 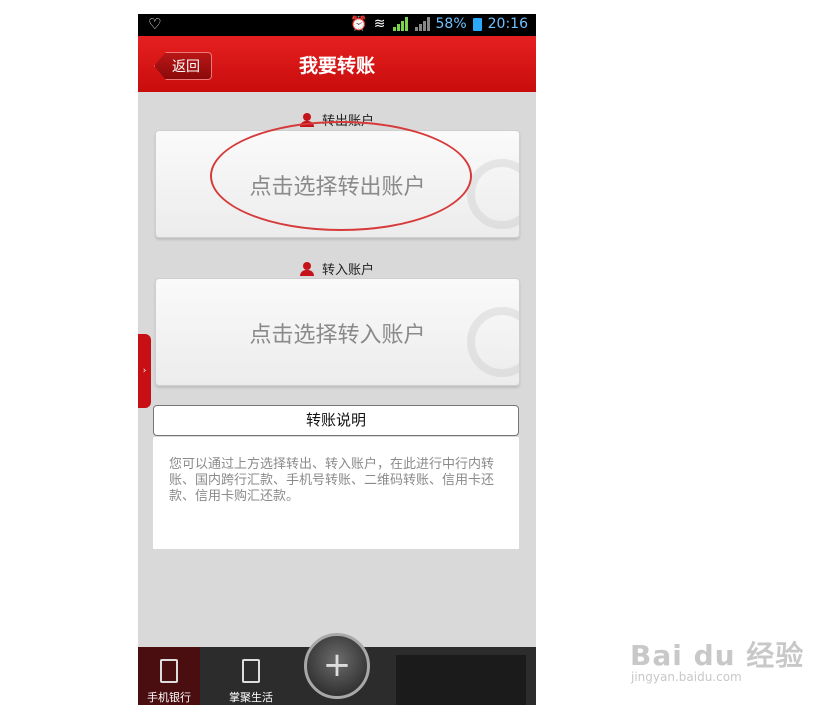 What do you see at coordinates (379, 24) in the screenshot?
I see `wifi-icon: ≋` at bounding box center [379, 24].